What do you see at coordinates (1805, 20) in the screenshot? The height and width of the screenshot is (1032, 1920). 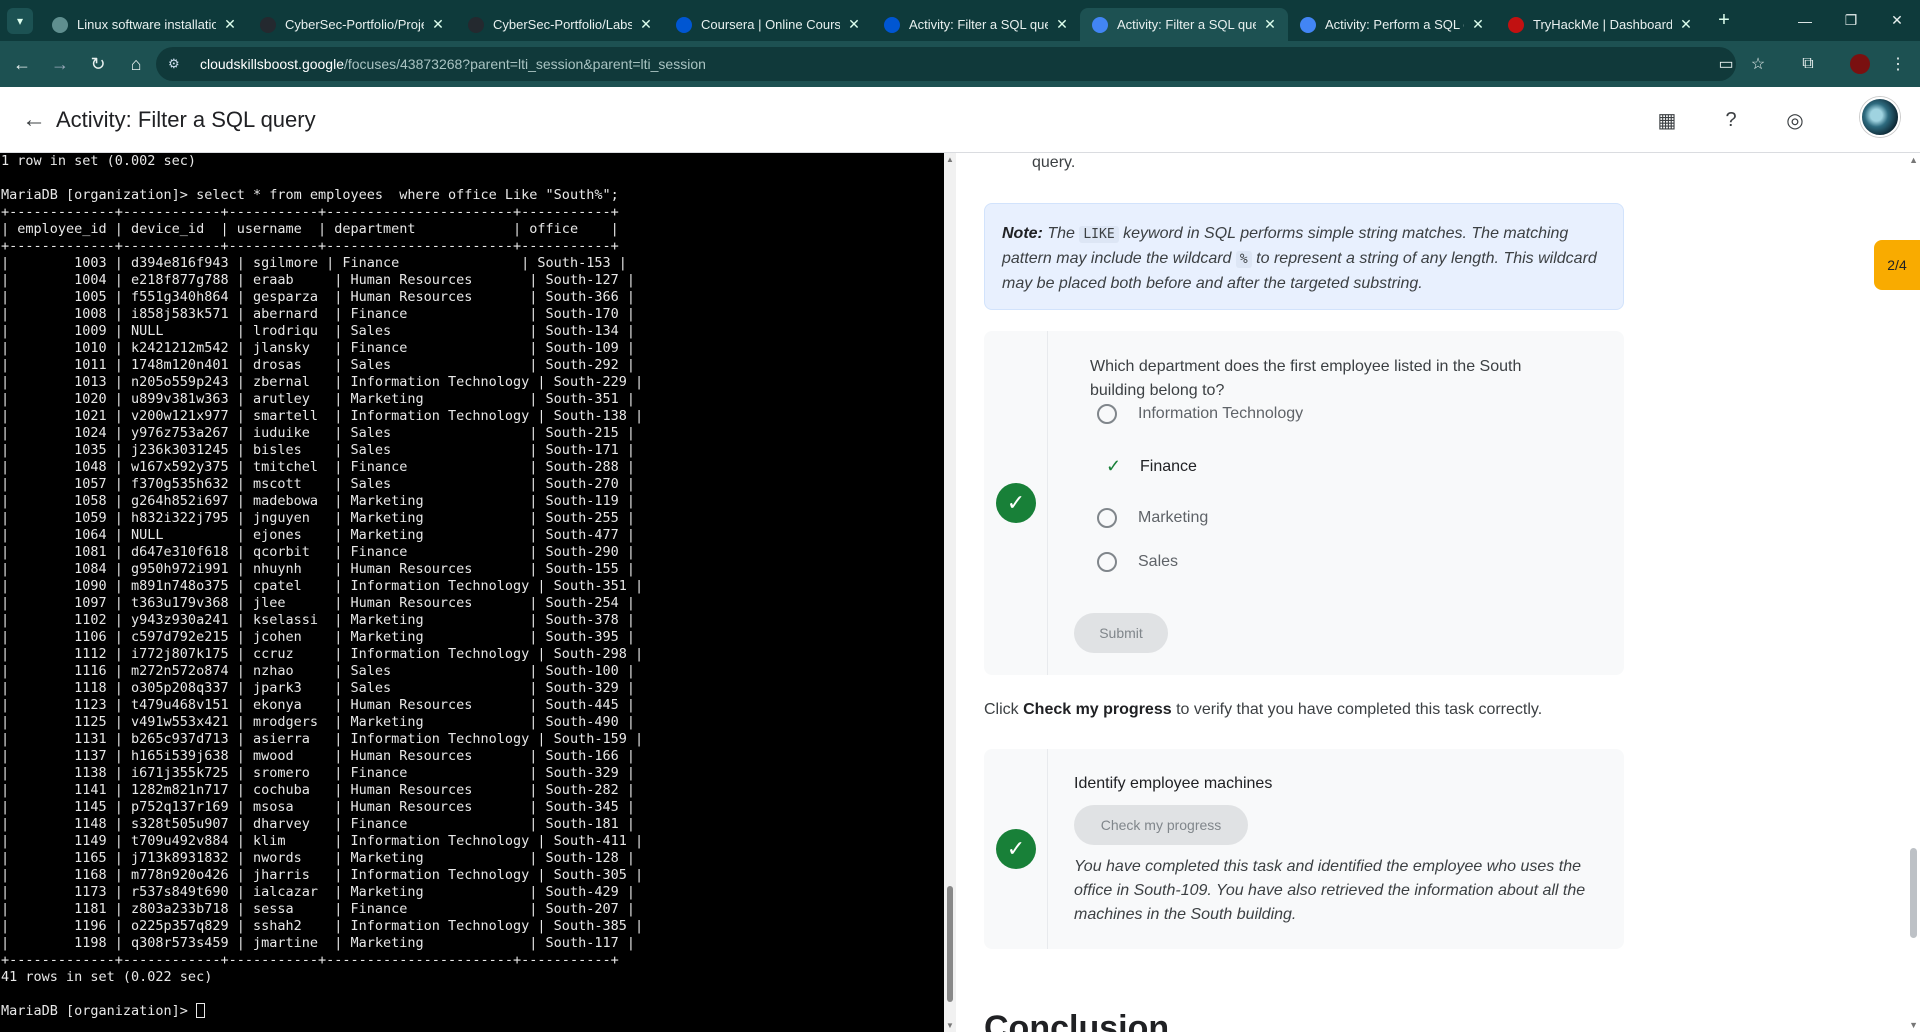 I see `minimize-icon: —` at bounding box center [1805, 20].